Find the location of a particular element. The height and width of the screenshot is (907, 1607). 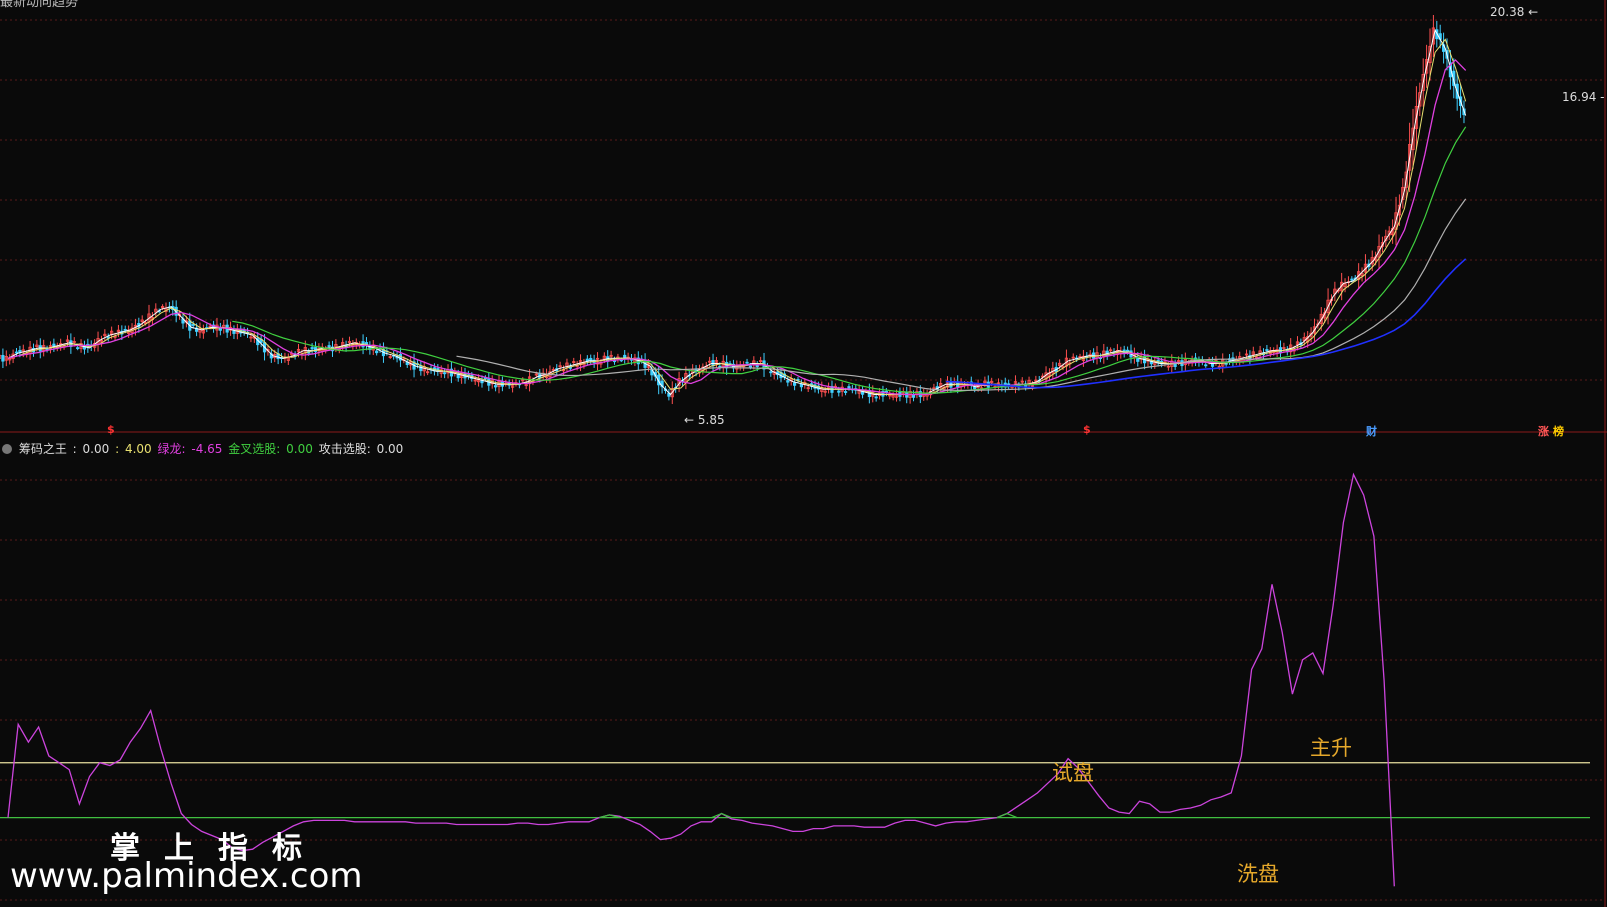

indicator-value-1: 0.00 is located at coordinates (96, 449).